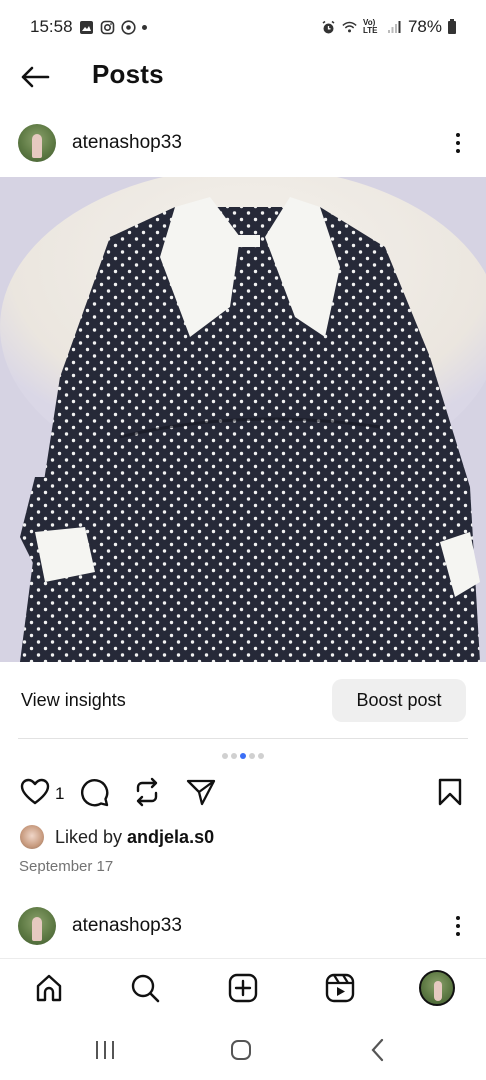 The image size is (486, 1080). What do you see at coordinates (243, 794) in the screenshot?
I see `post-actions: 1` at bounding box center [243, 794].